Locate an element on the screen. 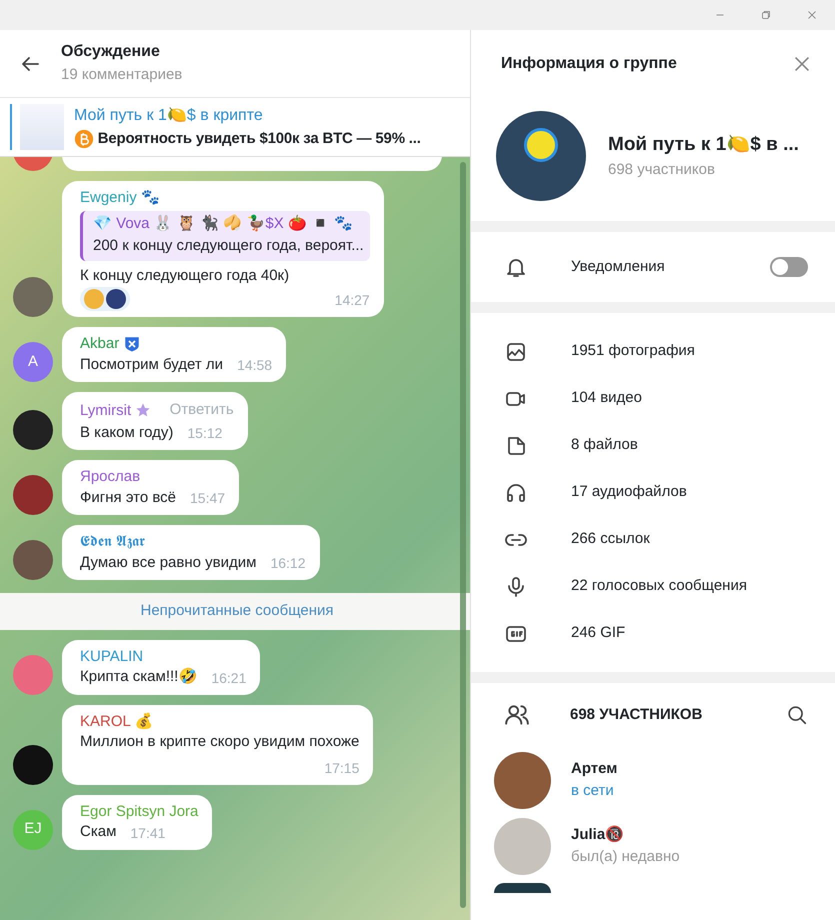 The width and height of the screenshot is (835, 920). bitcoin-icon is located at coordinates (84, 139).